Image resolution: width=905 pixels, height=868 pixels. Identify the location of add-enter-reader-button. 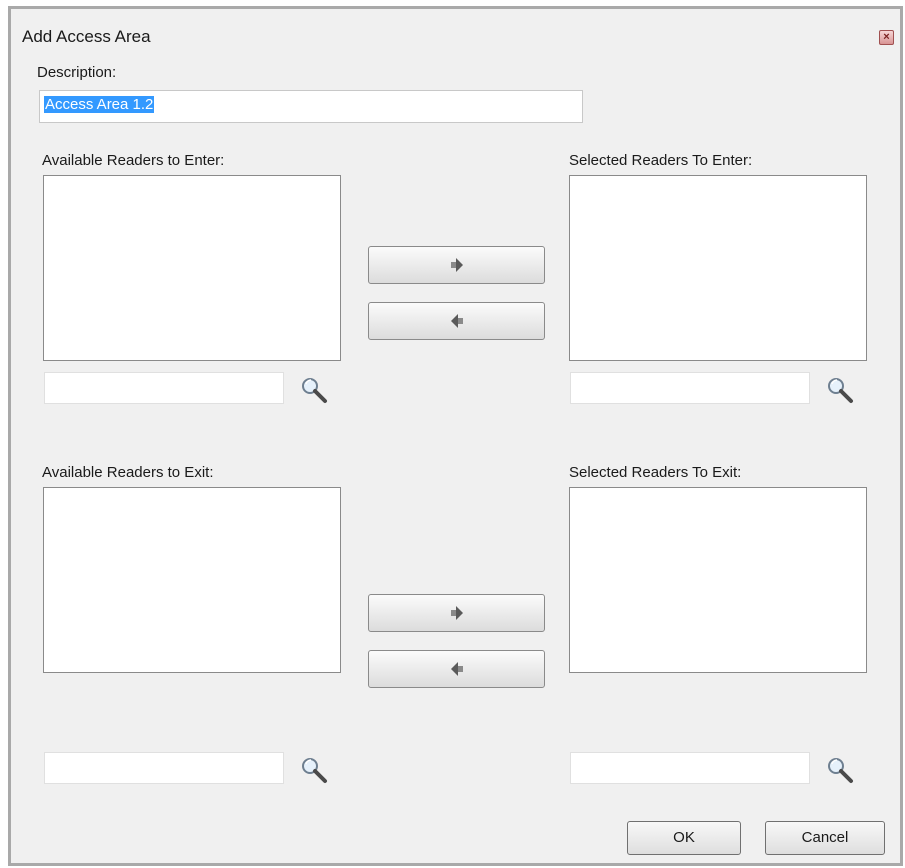
(456, 265).